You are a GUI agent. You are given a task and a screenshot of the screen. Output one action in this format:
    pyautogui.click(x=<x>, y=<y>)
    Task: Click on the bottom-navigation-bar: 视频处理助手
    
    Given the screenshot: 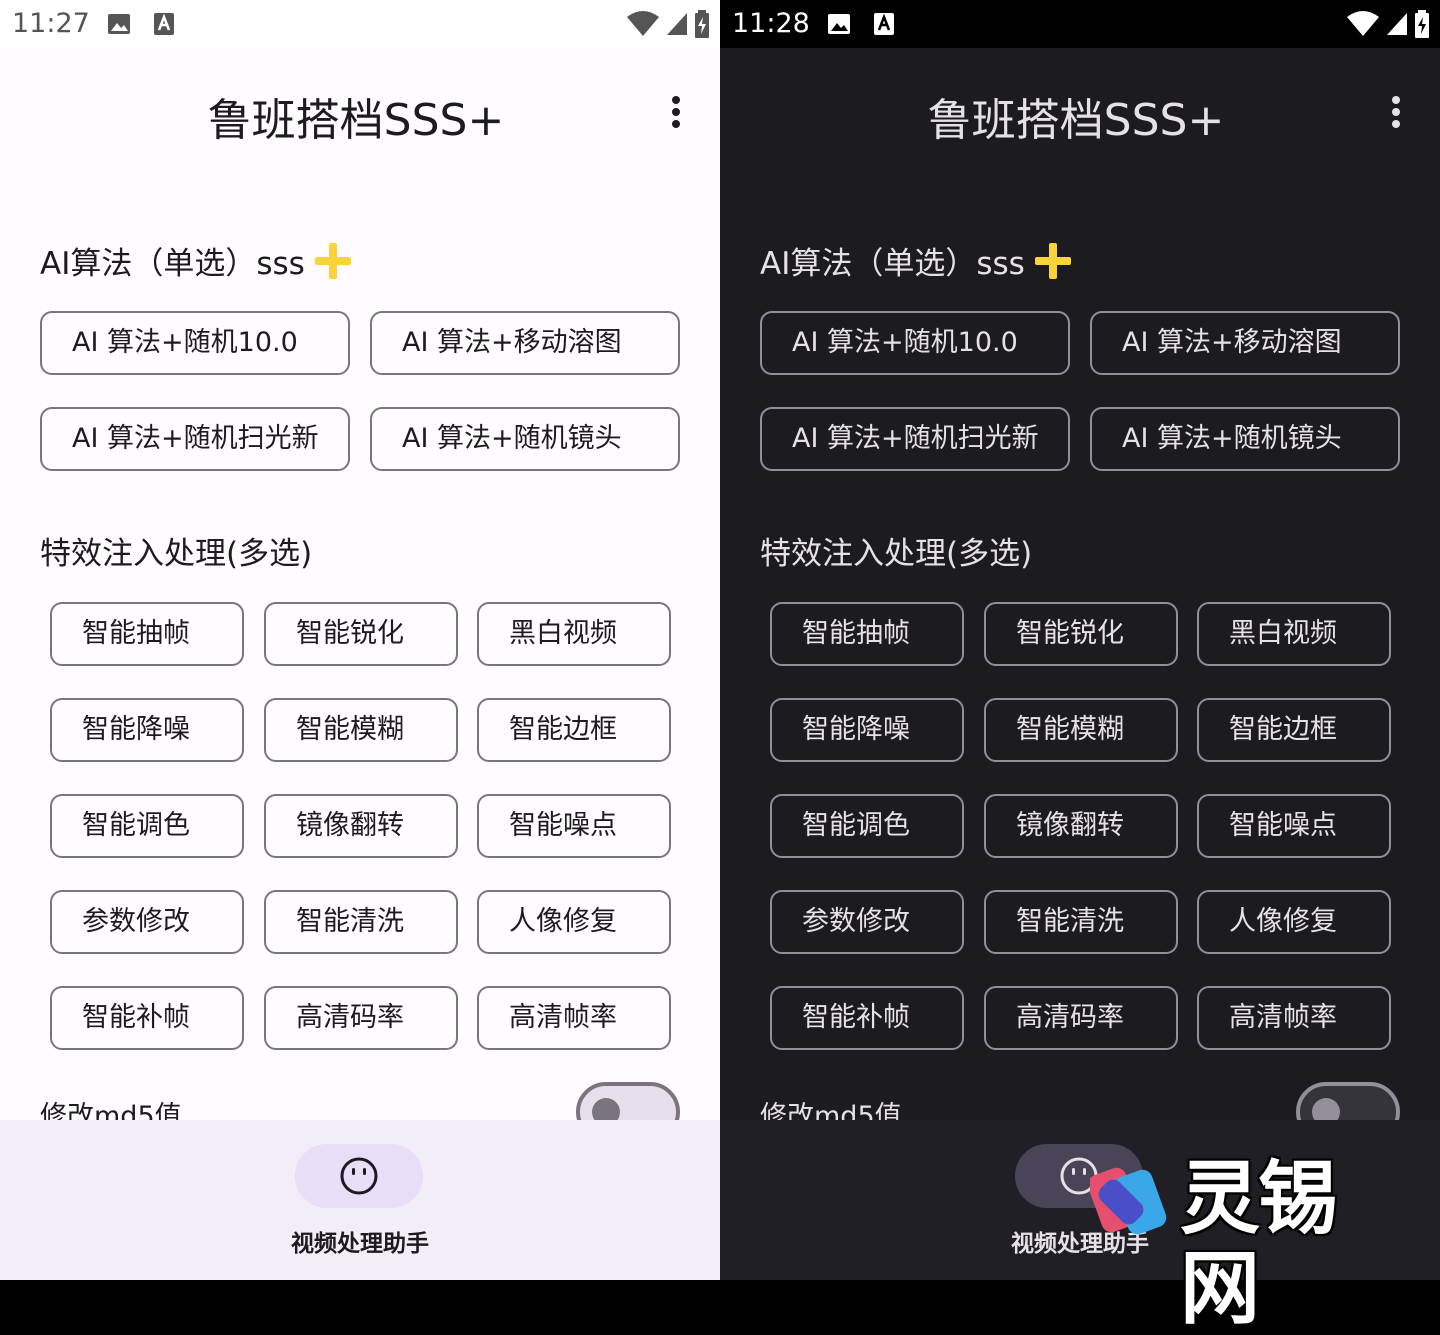 What is the action you would take?
    pyautogui.click(x=360, y=1200)
    